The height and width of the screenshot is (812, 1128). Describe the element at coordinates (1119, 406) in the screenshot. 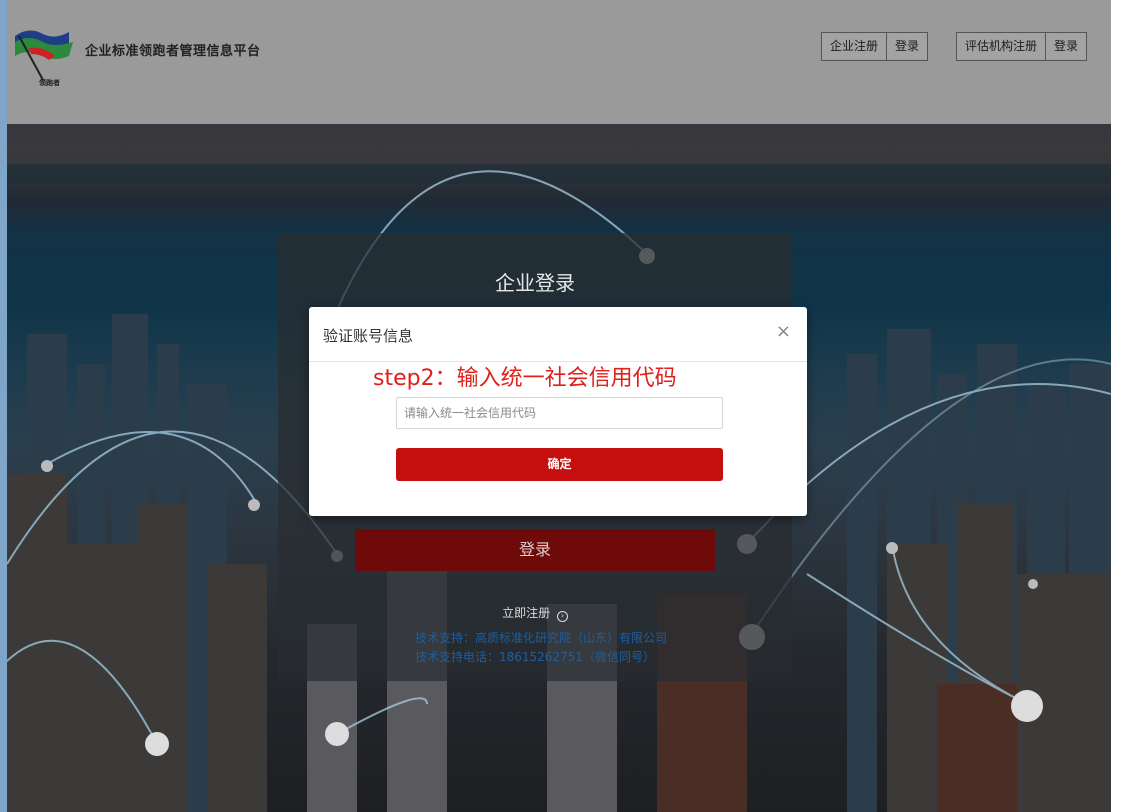

I see `window-right-edge` at that location.